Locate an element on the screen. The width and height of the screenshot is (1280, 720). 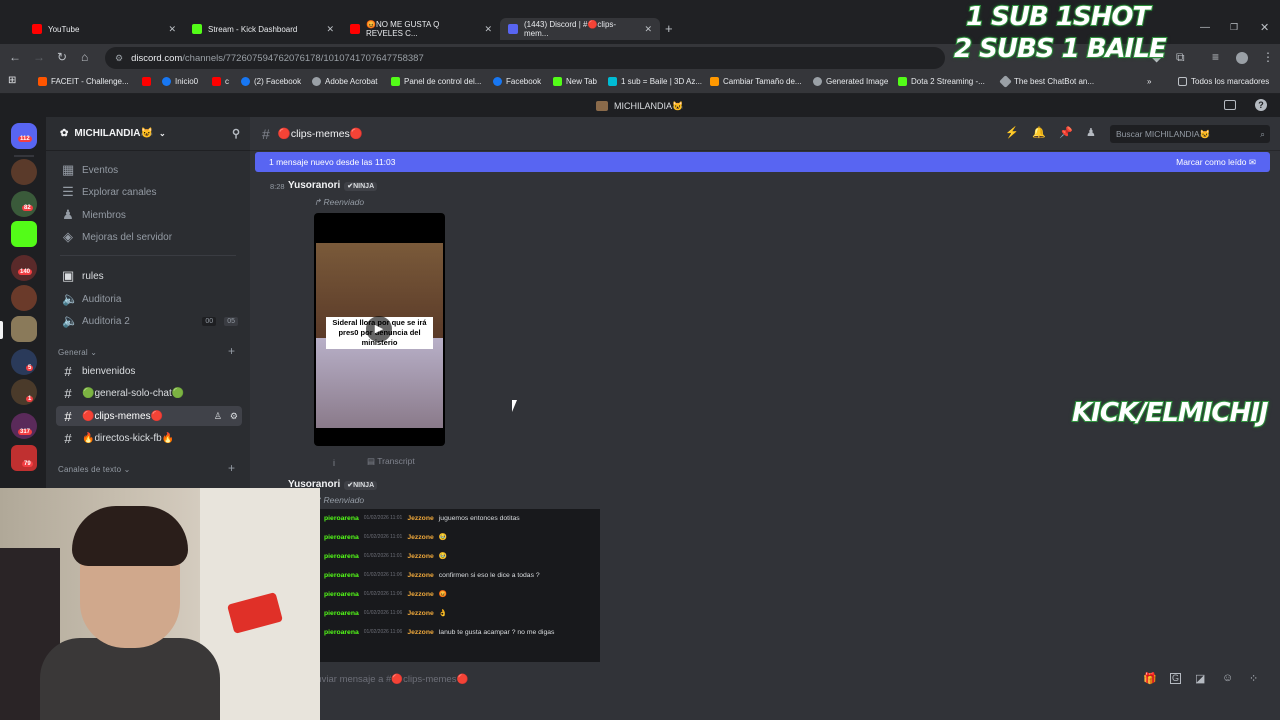
reload-icon: ↻ is located at coordinates (62, 57).